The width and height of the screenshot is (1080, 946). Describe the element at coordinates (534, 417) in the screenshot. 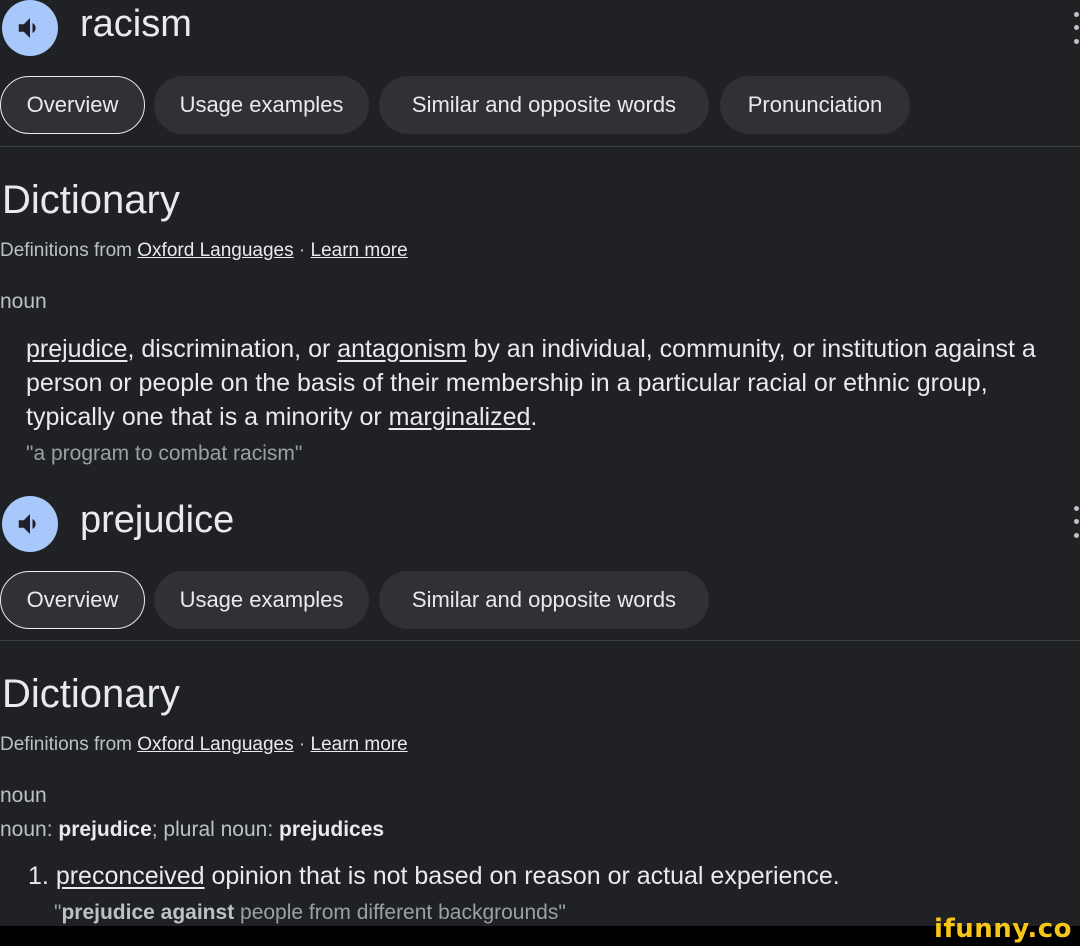

I see `definition-text: .` at that location.